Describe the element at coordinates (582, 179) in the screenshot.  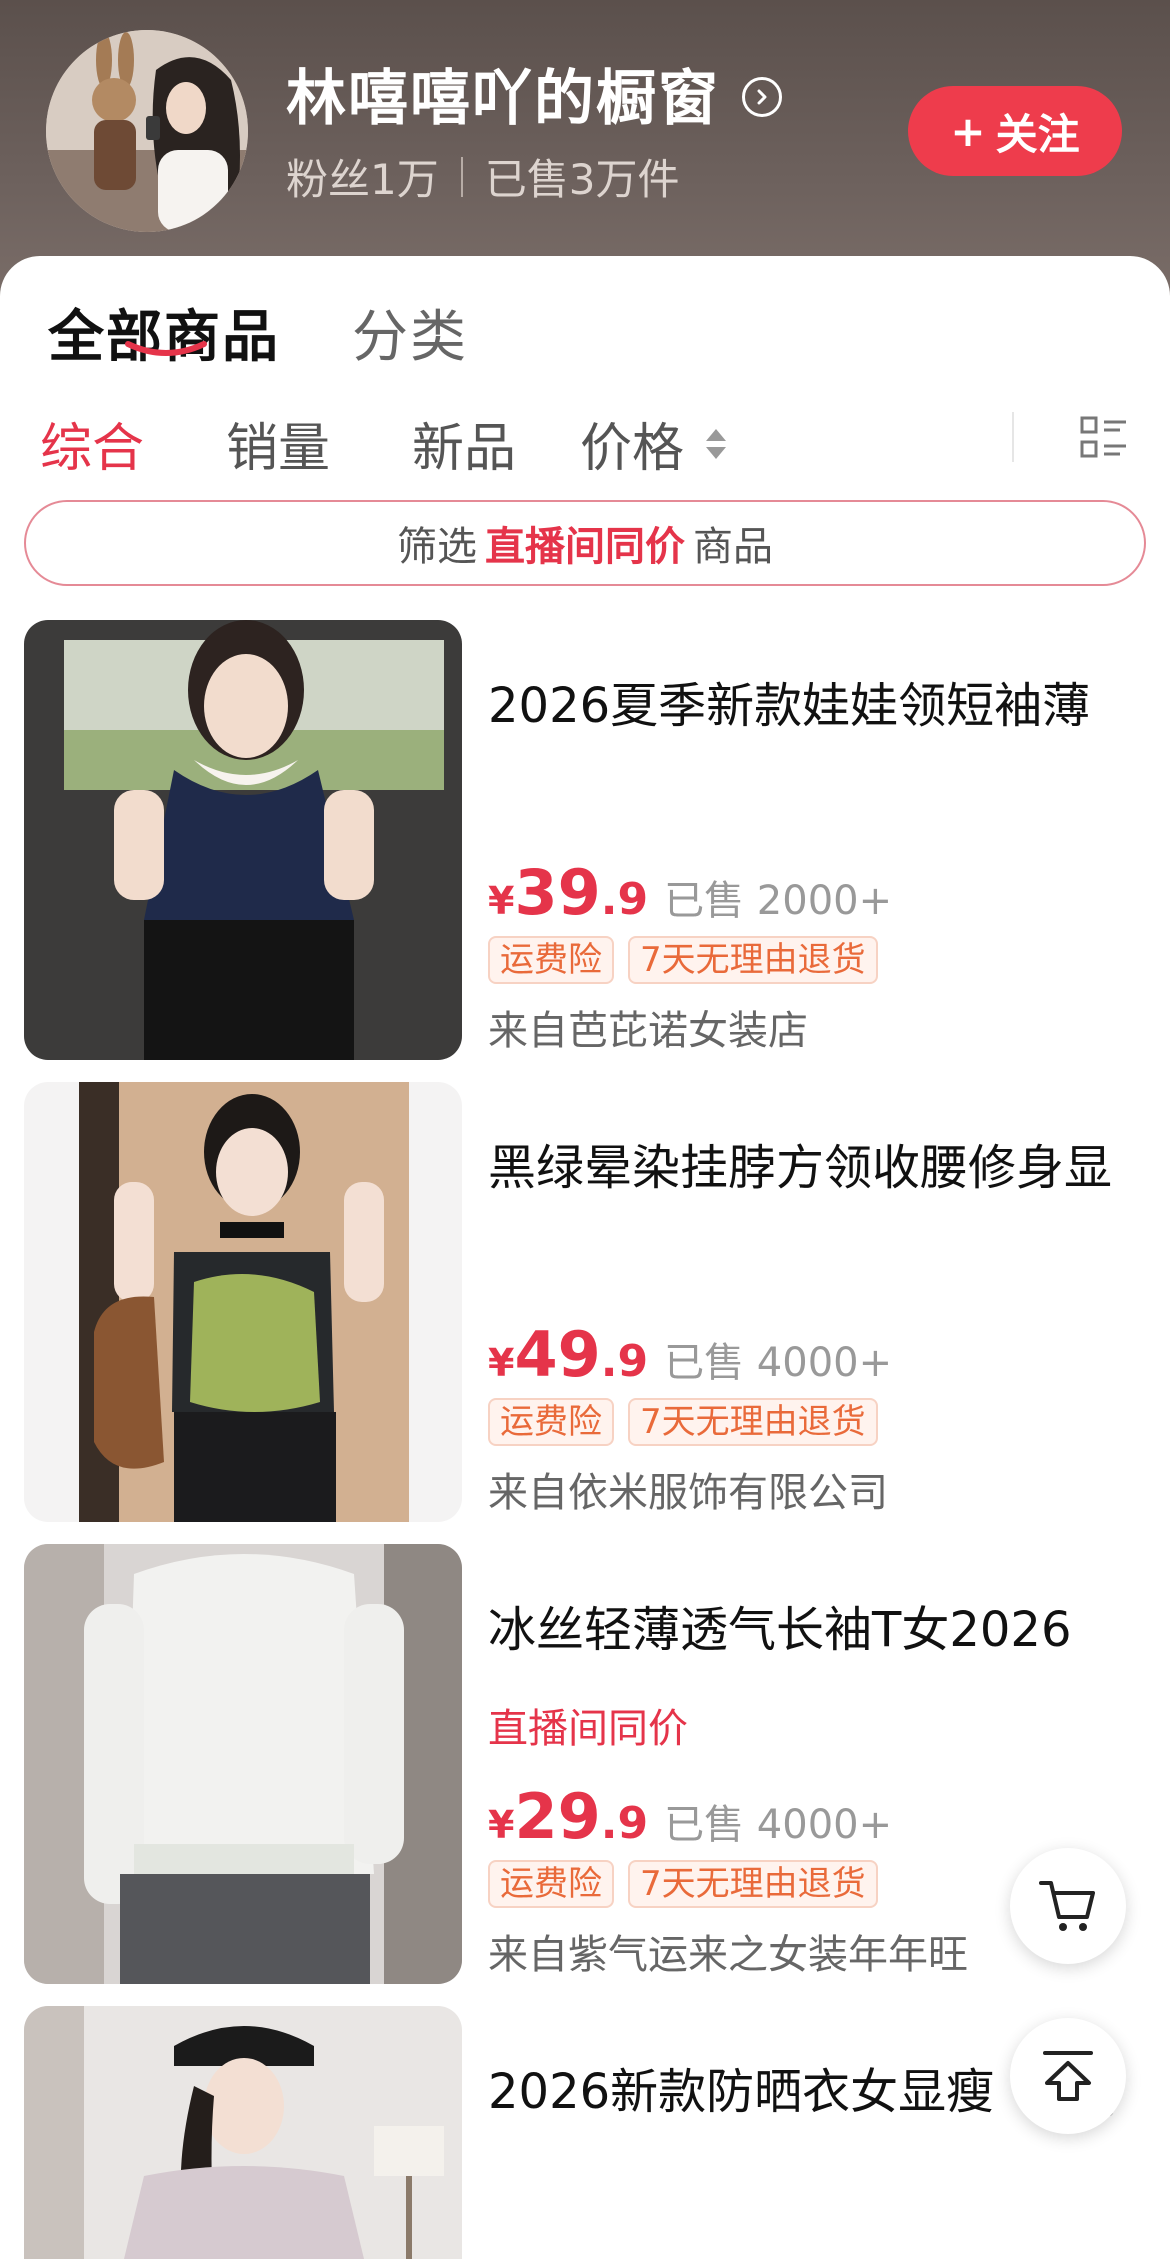
I see `sold-count: 已售3万件` at that location.